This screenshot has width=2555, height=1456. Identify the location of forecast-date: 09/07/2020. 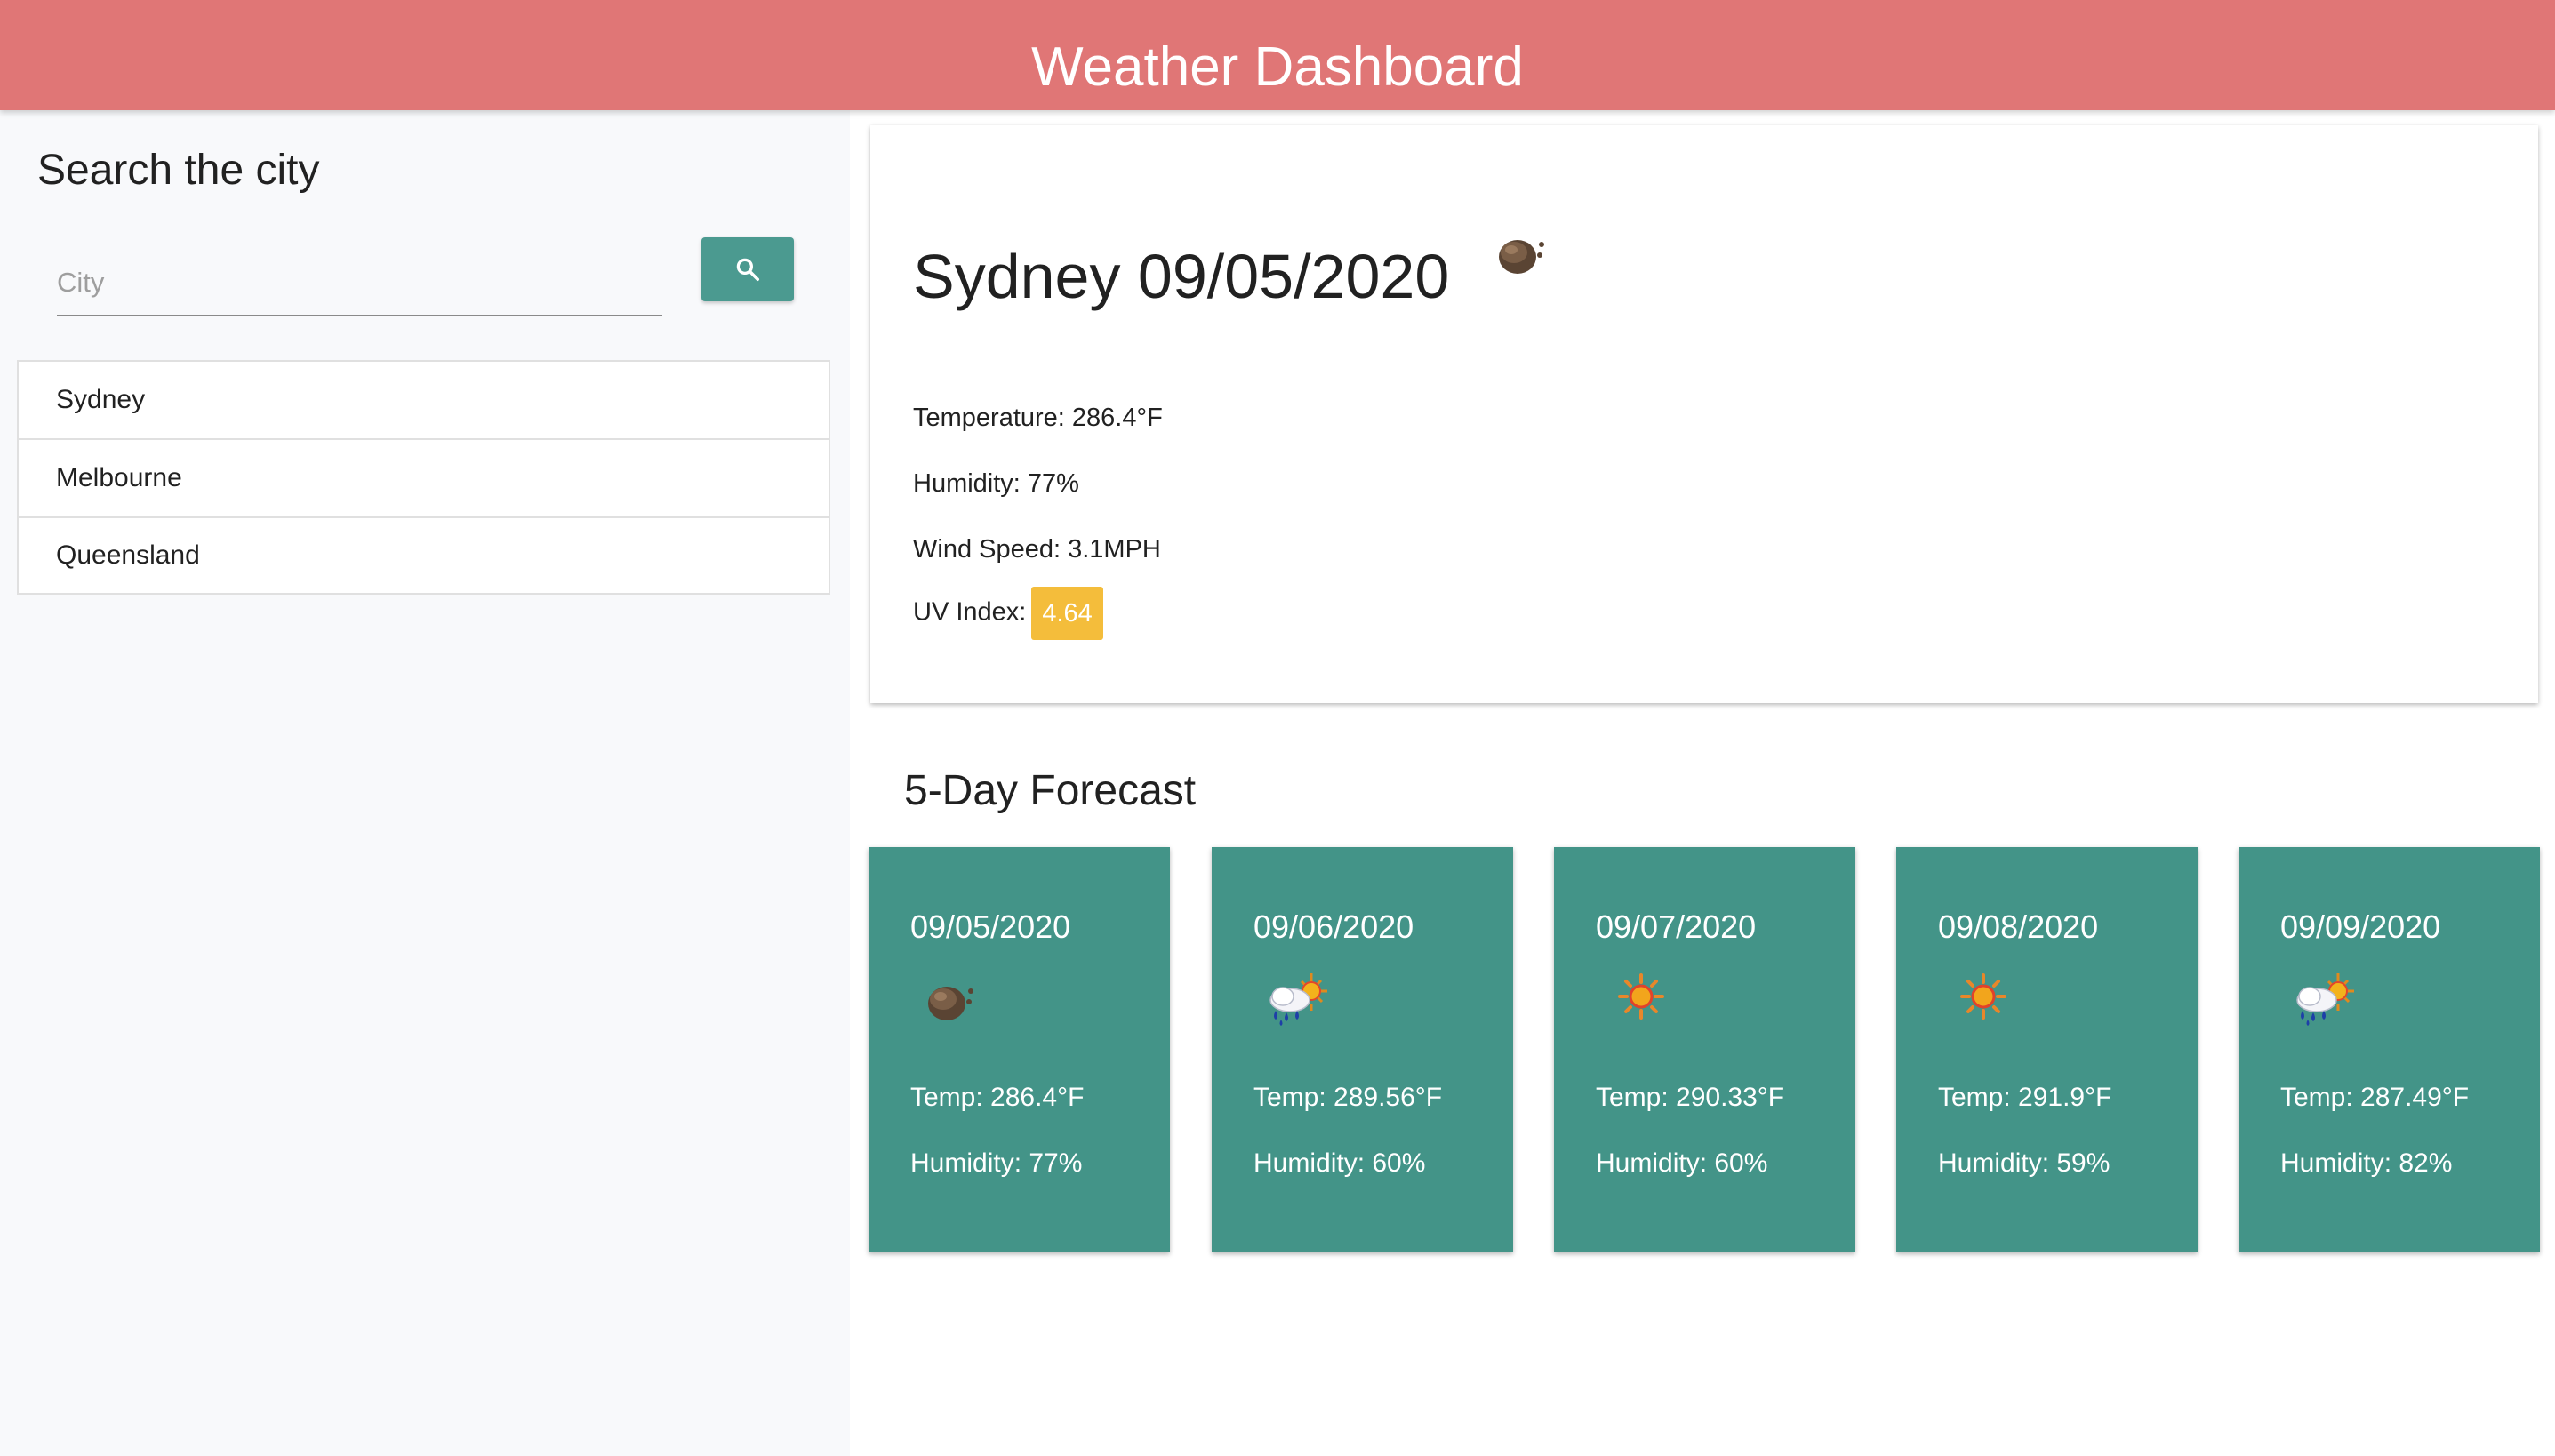
(1676, 926).